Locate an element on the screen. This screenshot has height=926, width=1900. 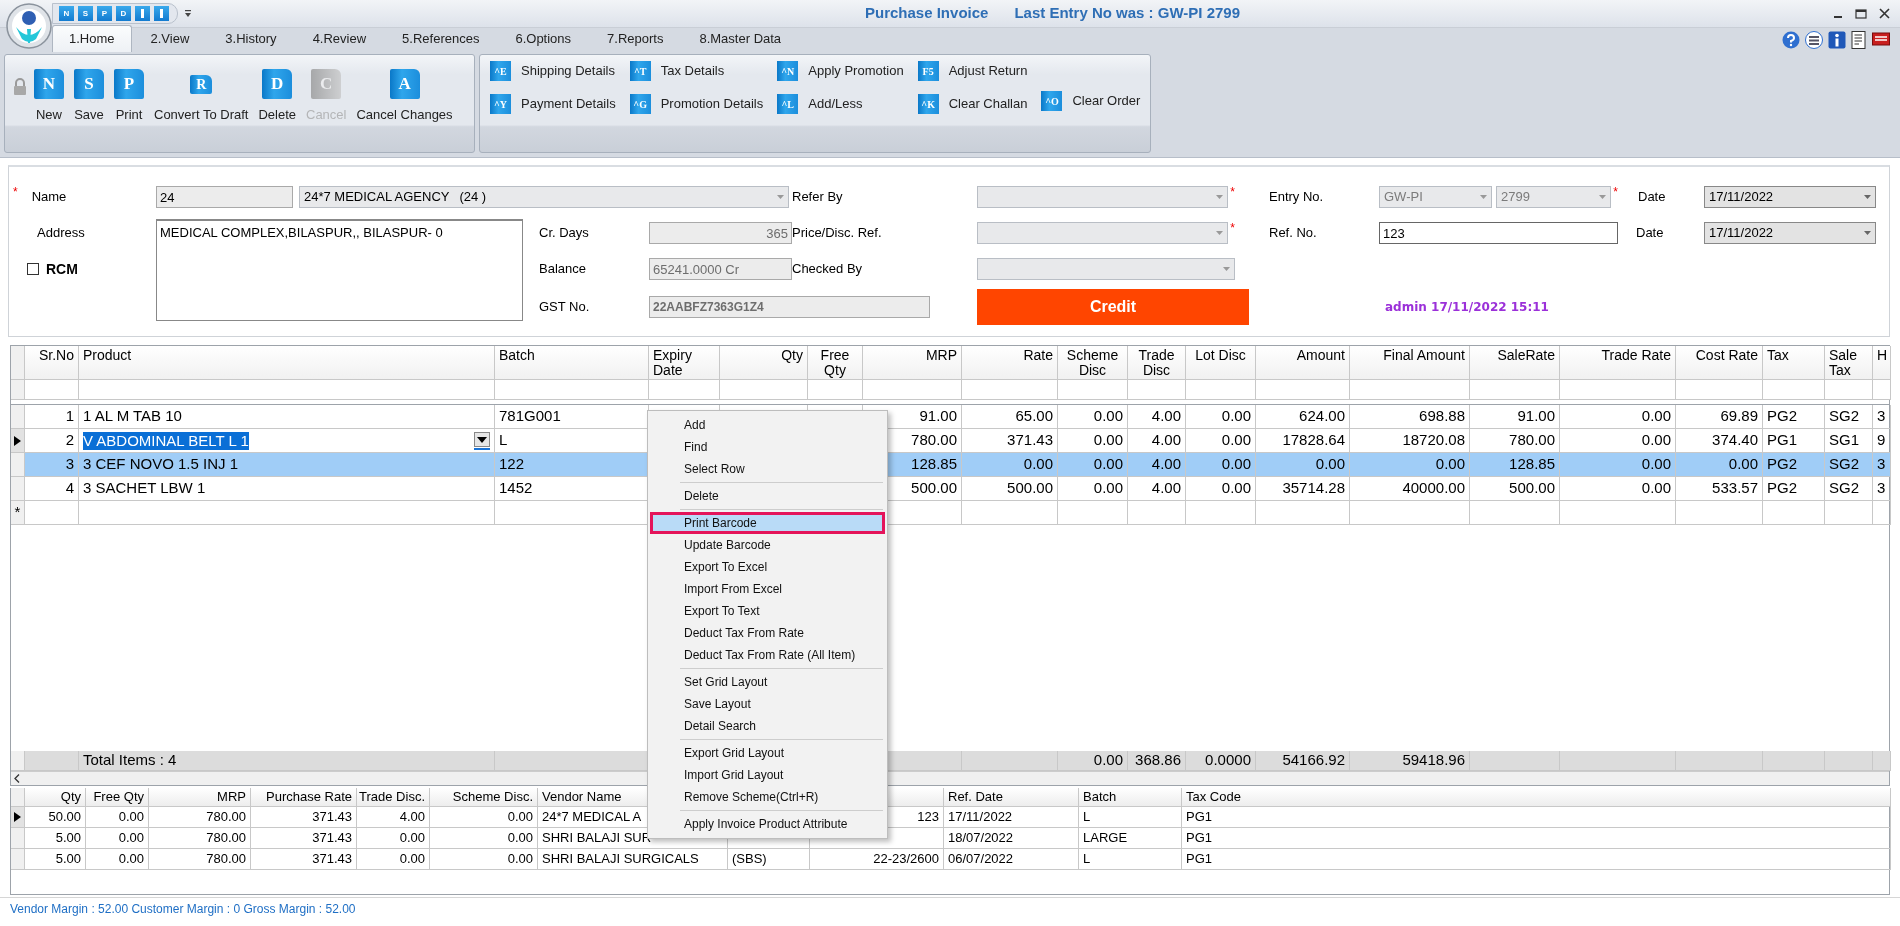
ribbon-button: ^G Promotion Details is located at coordinates (696, 104).